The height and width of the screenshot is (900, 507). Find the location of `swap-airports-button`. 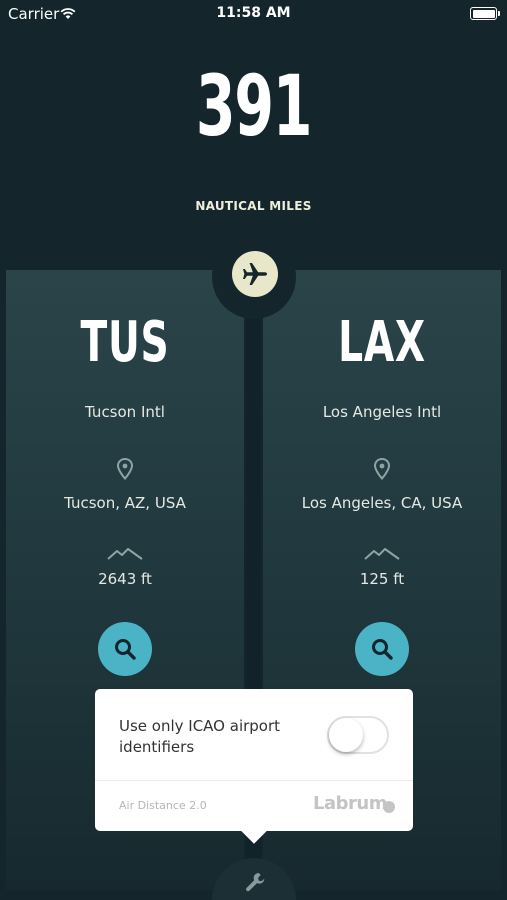

swap-airports-button is located at coordinates (255, 274).